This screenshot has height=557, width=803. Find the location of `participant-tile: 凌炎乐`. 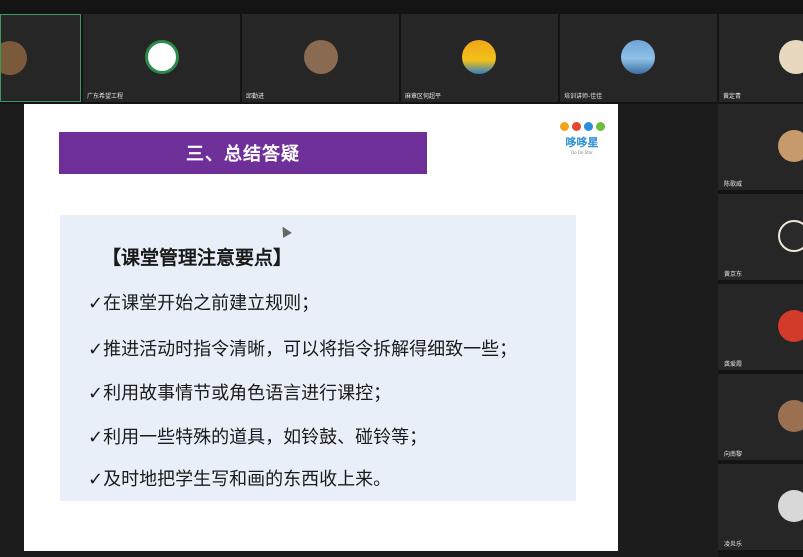

participant-tile: 凌炎乐 is located at coordinates (760, 507).